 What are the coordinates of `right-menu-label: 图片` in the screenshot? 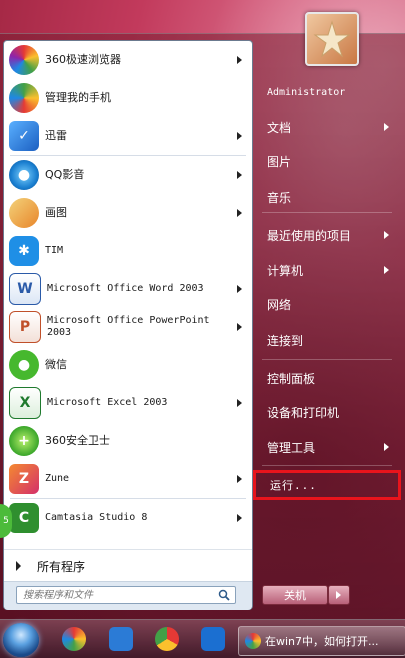 It's located at (279, 161).